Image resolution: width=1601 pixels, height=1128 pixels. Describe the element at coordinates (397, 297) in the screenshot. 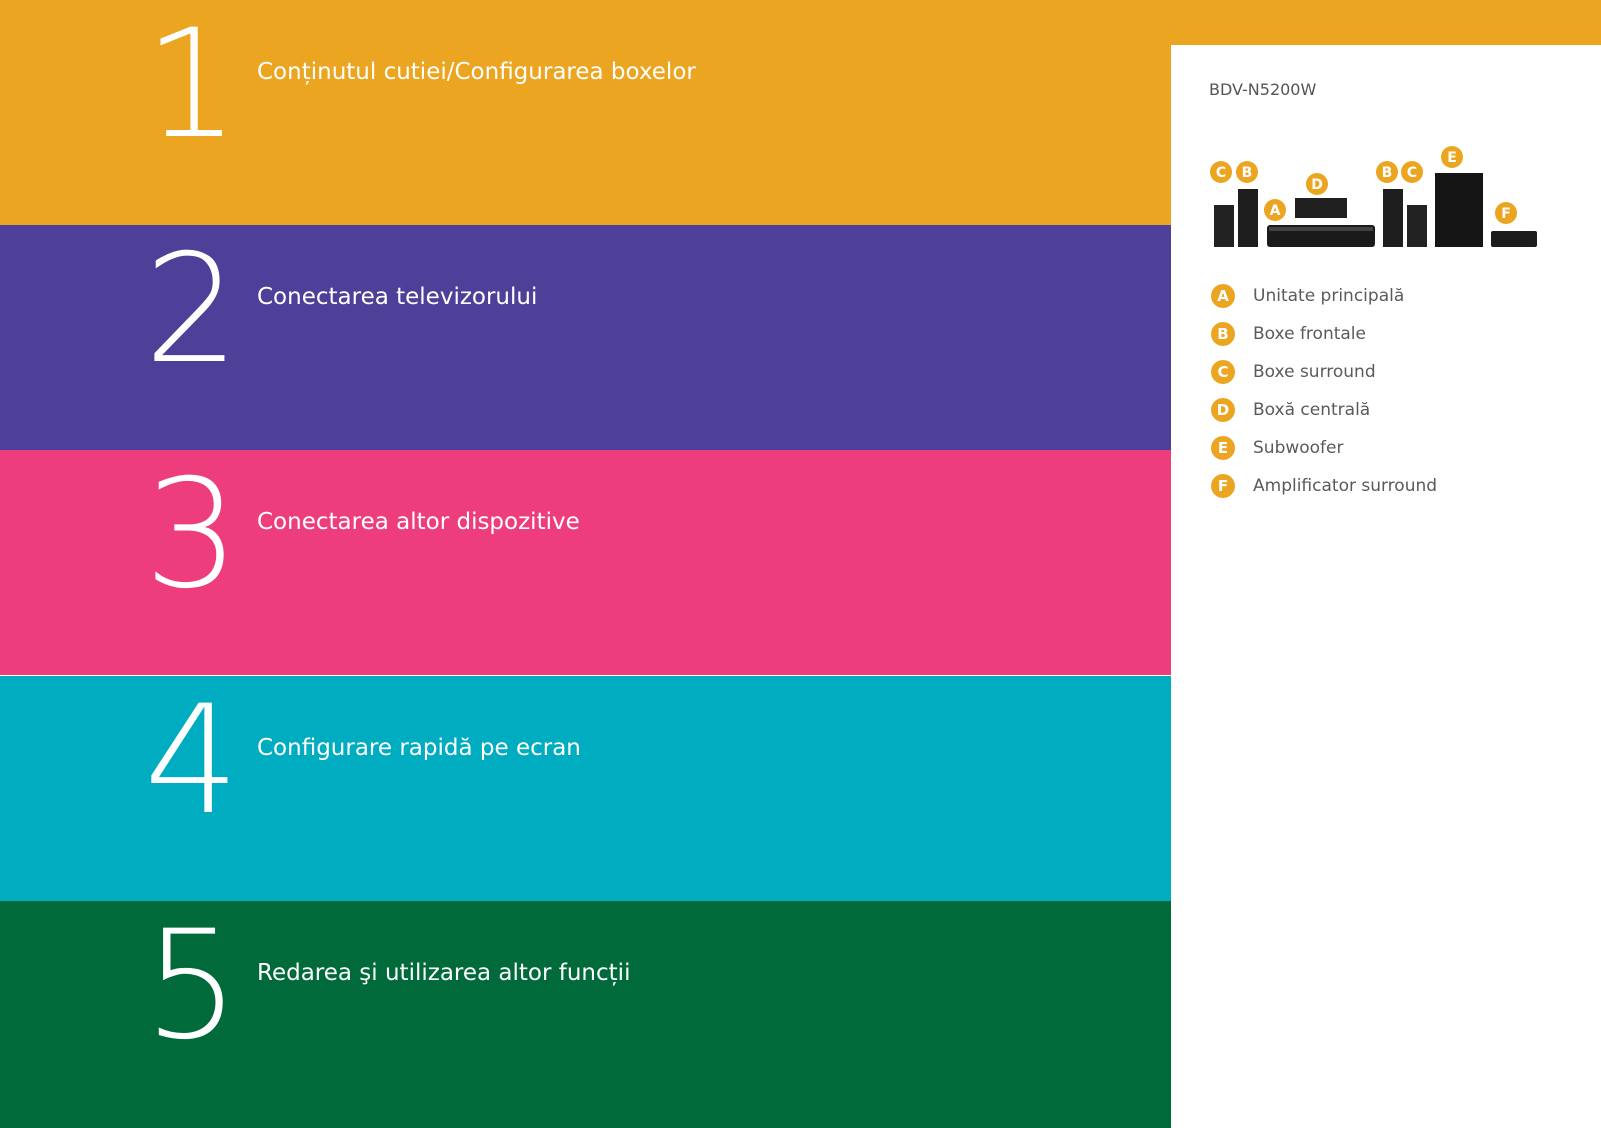

I see `section-title: Conectarea televizorului` at that location.